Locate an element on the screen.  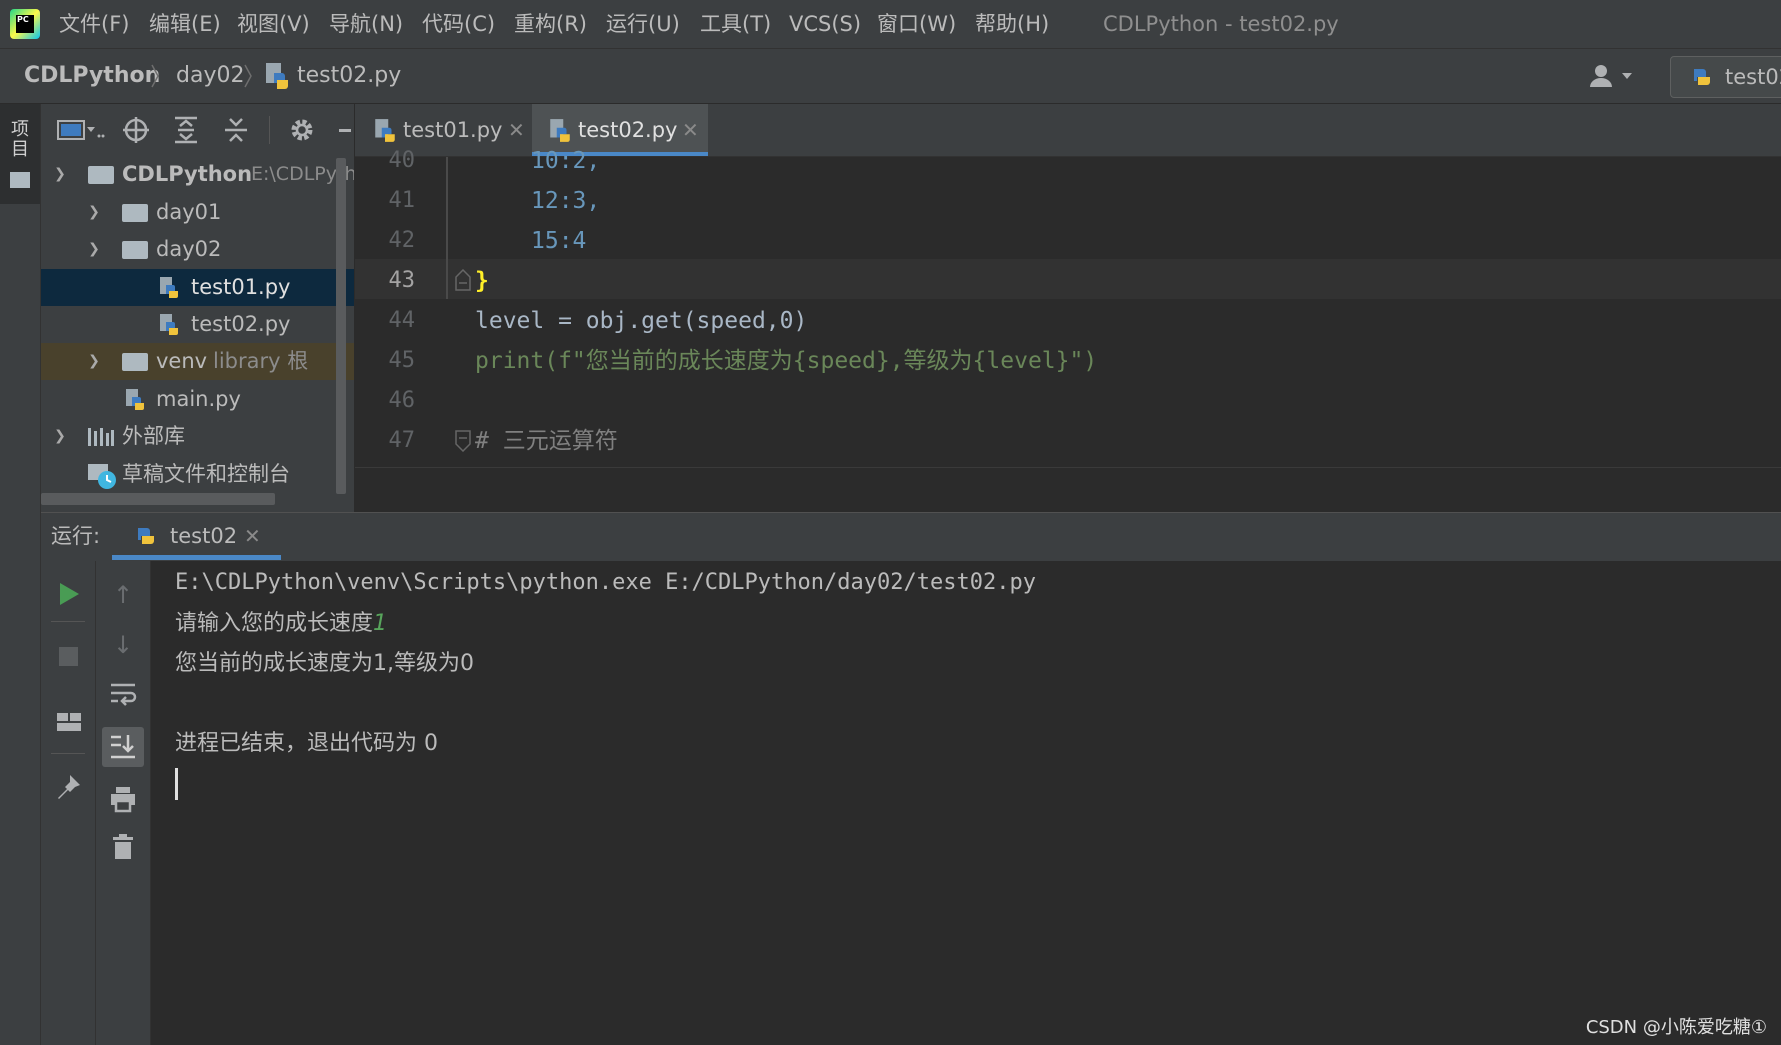
menu-navigate: 导航(N) is located at coordinates (366, 24).